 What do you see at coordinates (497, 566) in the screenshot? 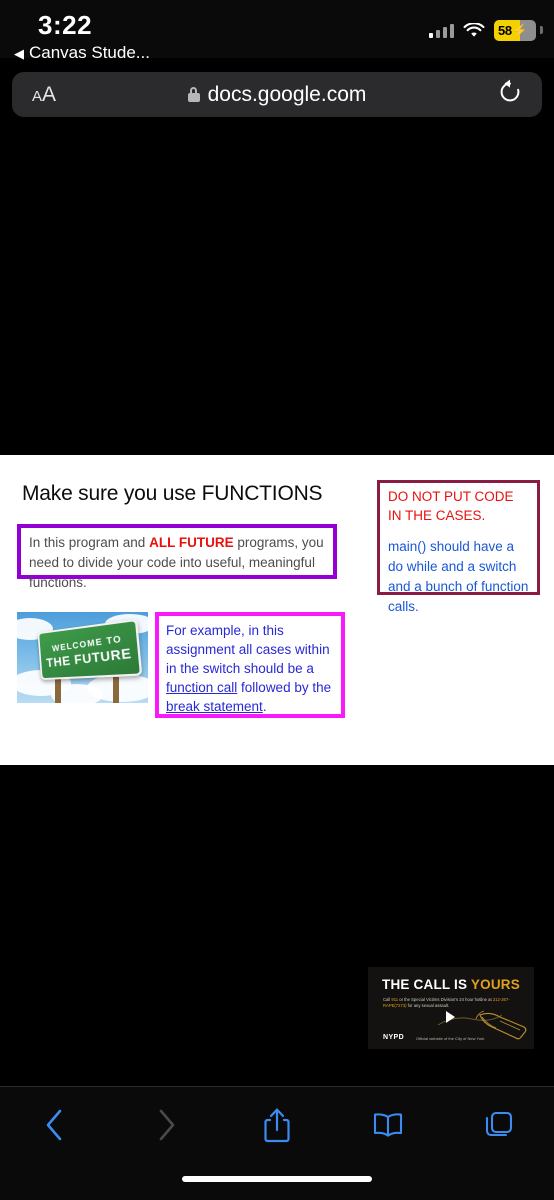
I see `darkred-keyword-switch: switch` at bounding box center [497, 566].